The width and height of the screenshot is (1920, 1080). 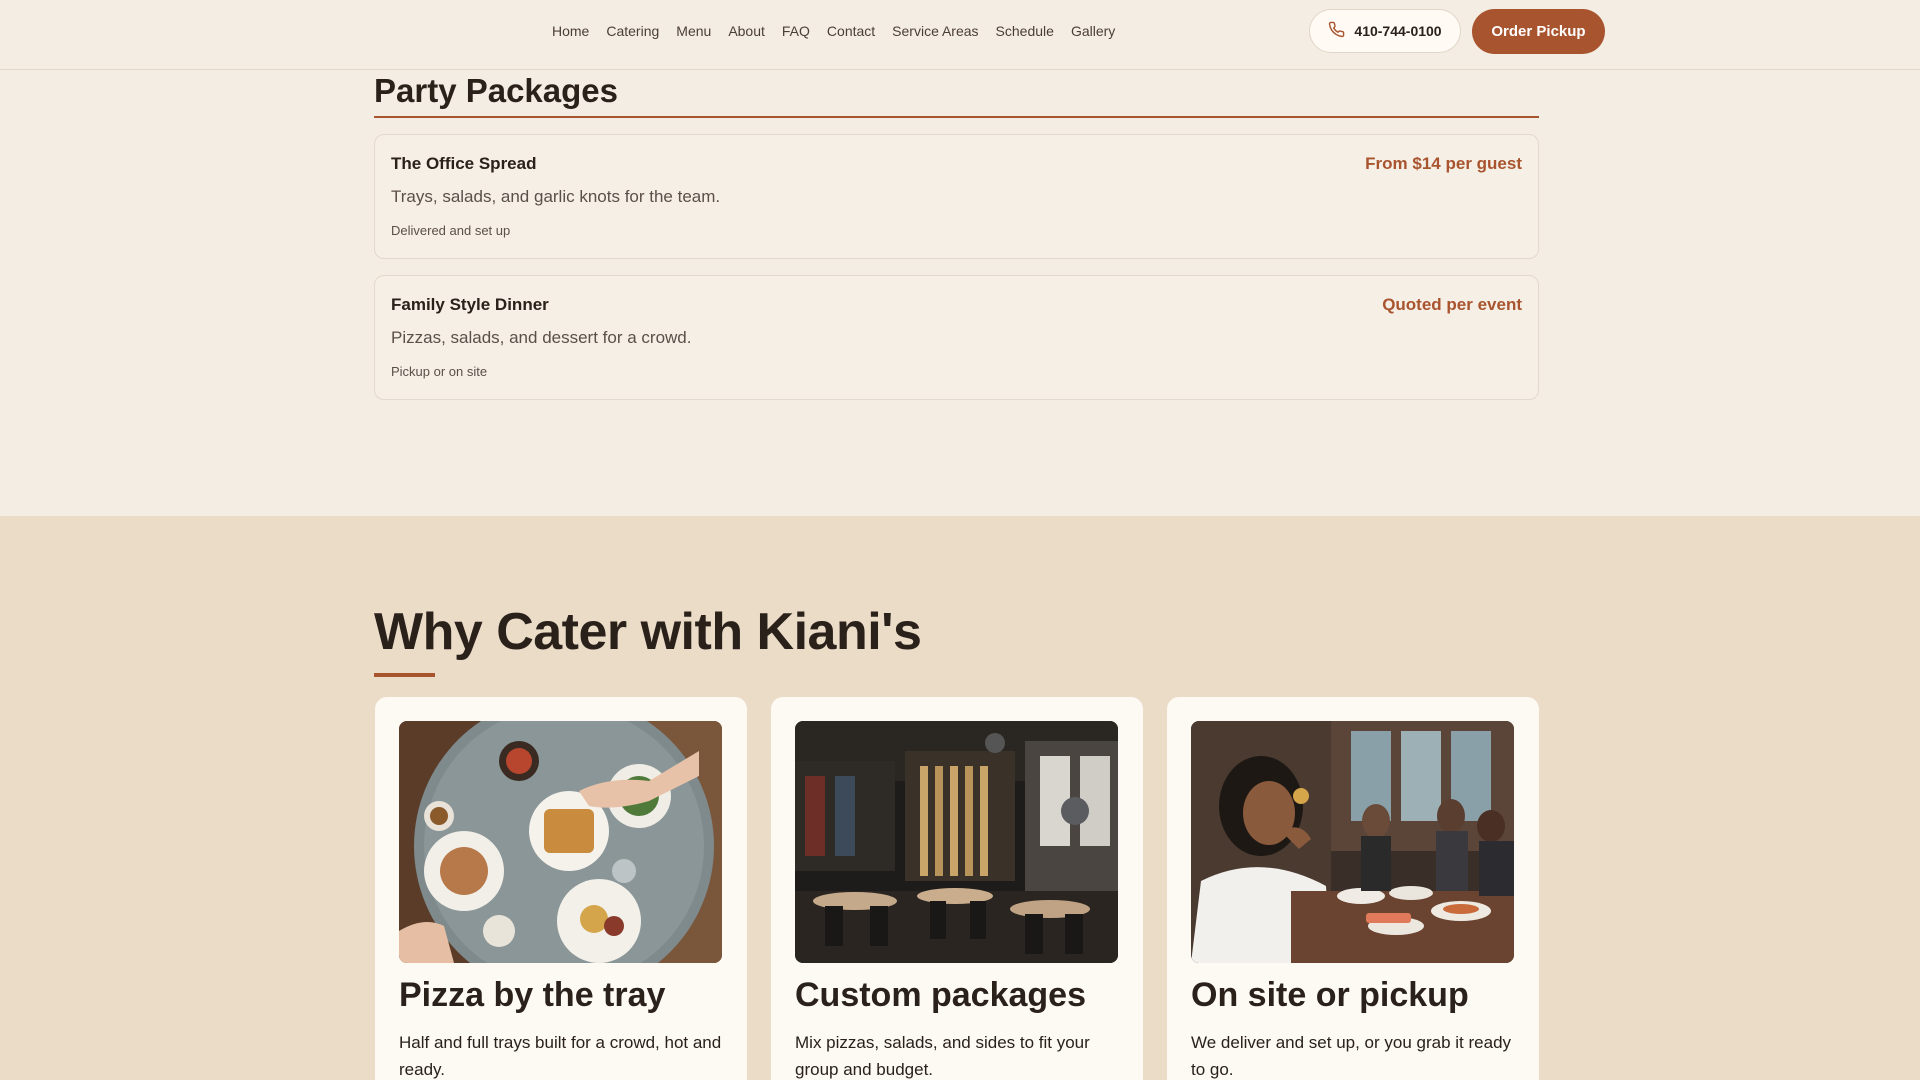 What do you see at coordinates (1352, 842) in the screenshot?
I see `feature-photo-guests-eating` at bounding box center [1352, 842].